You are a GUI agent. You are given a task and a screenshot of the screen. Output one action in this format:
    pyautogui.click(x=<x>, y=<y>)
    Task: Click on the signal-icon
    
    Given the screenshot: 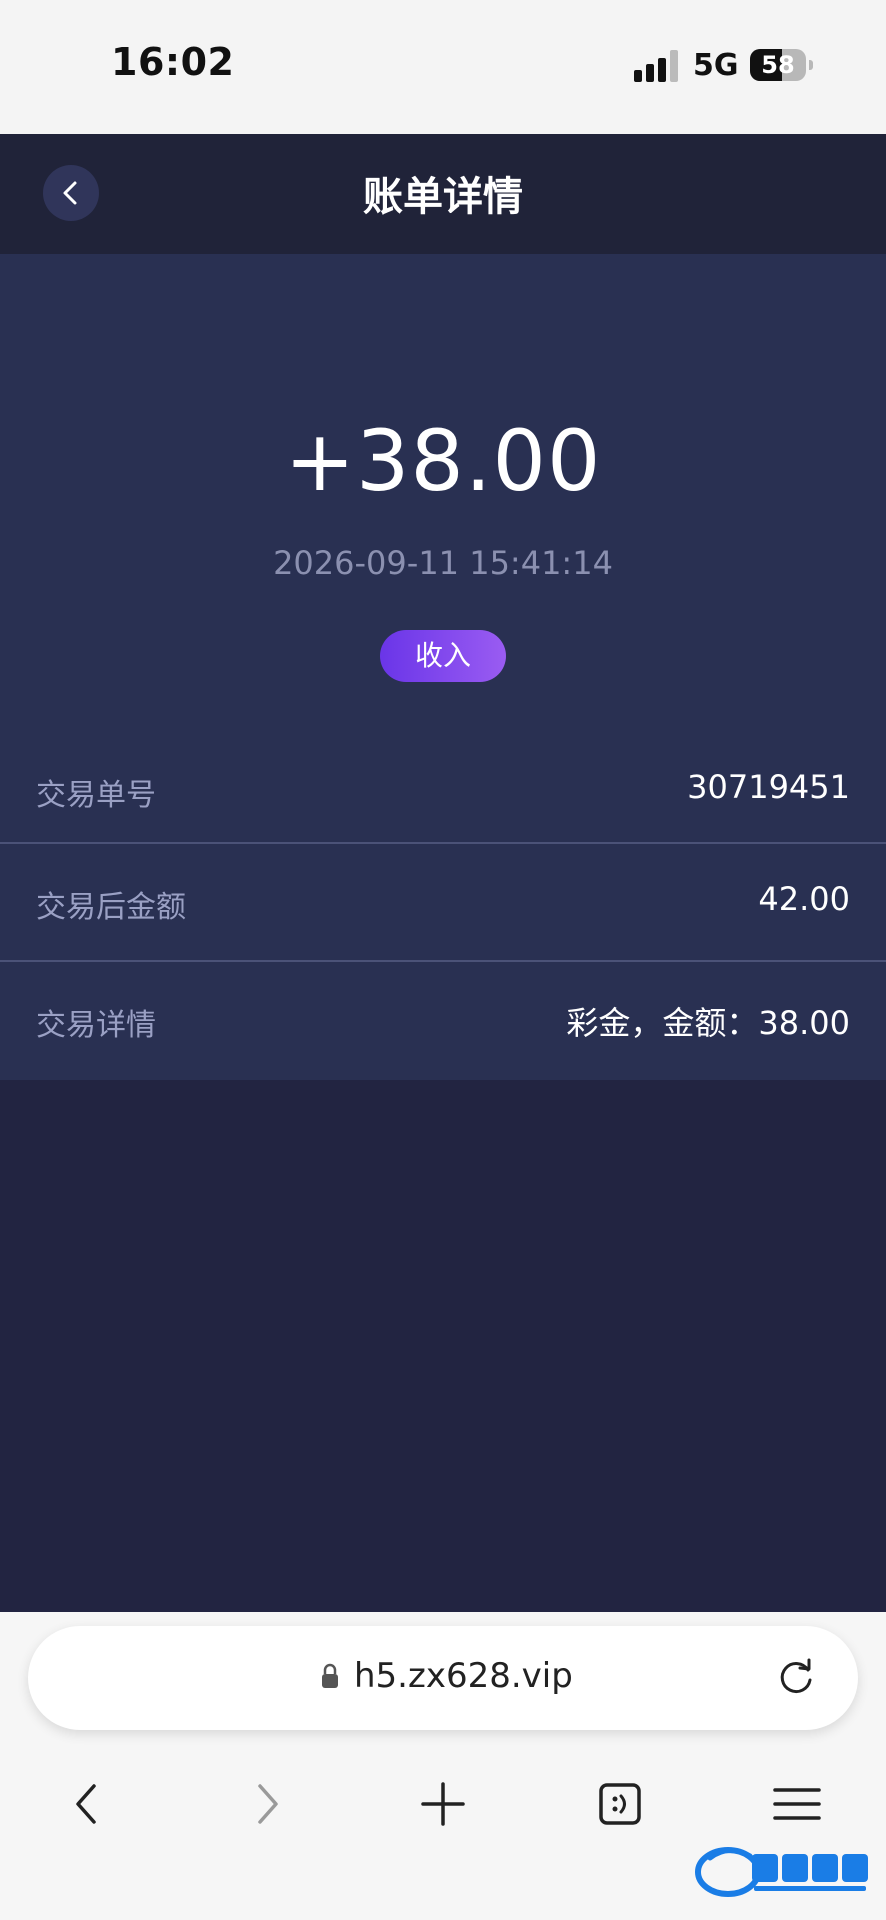 What is the action you would take?
    pyautogui.click(x=658, y=66)
    